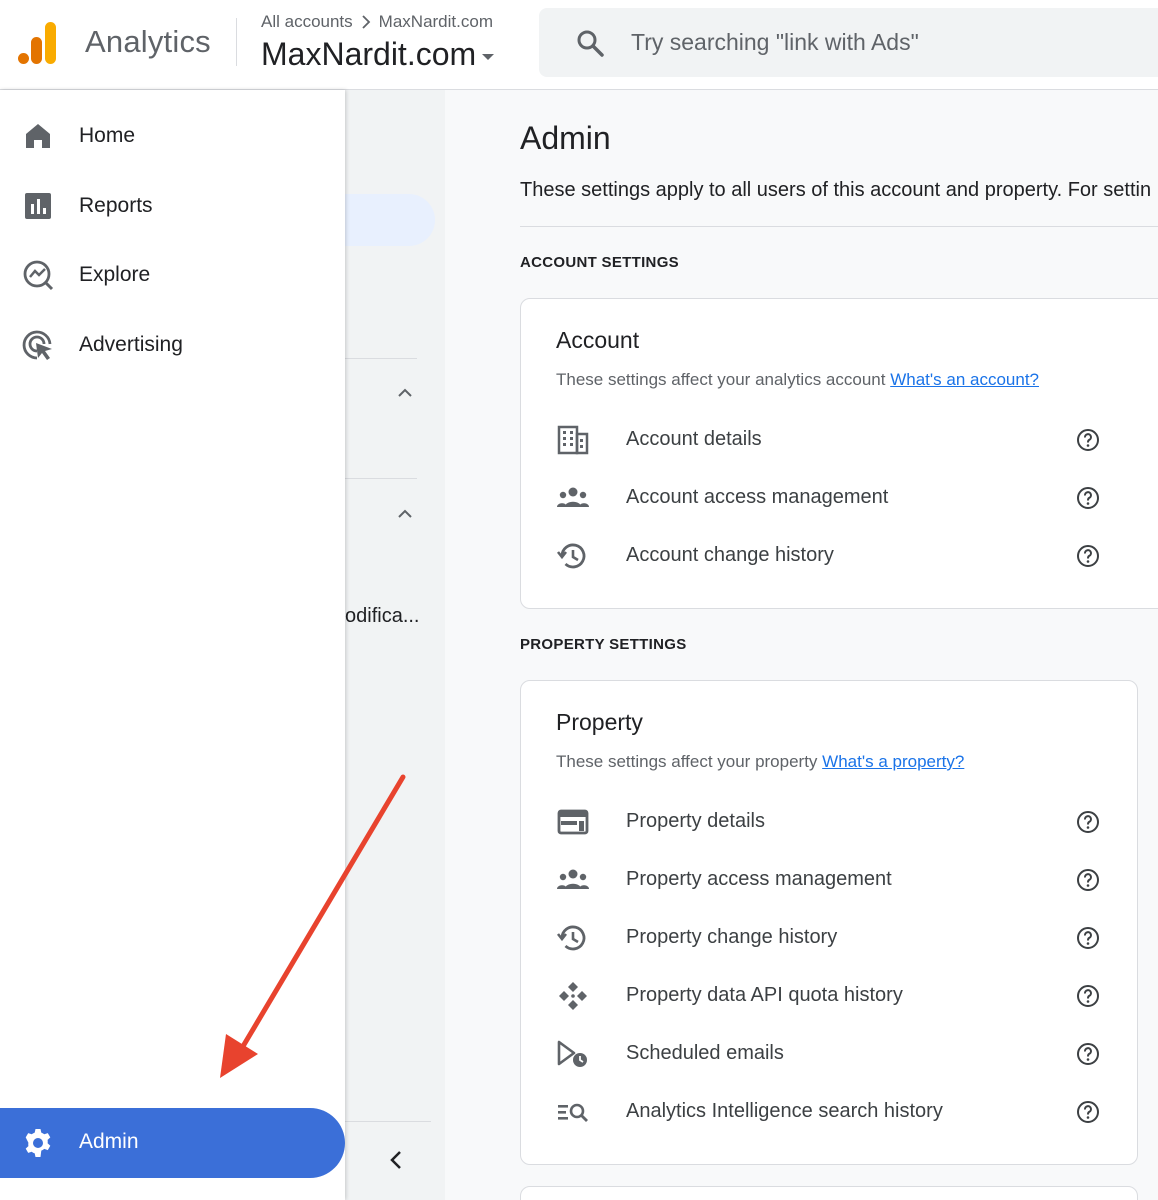  I want to click on collapse-nav-icon, so click(397, 1160).